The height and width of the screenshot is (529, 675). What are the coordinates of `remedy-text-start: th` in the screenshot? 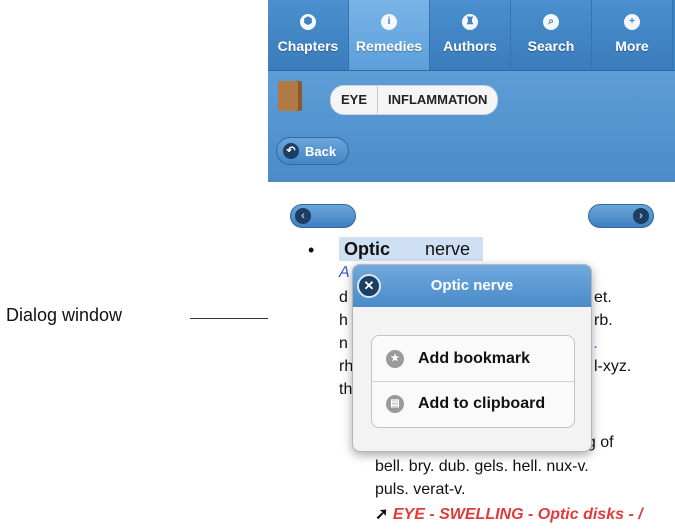 It's located at (346, 389).